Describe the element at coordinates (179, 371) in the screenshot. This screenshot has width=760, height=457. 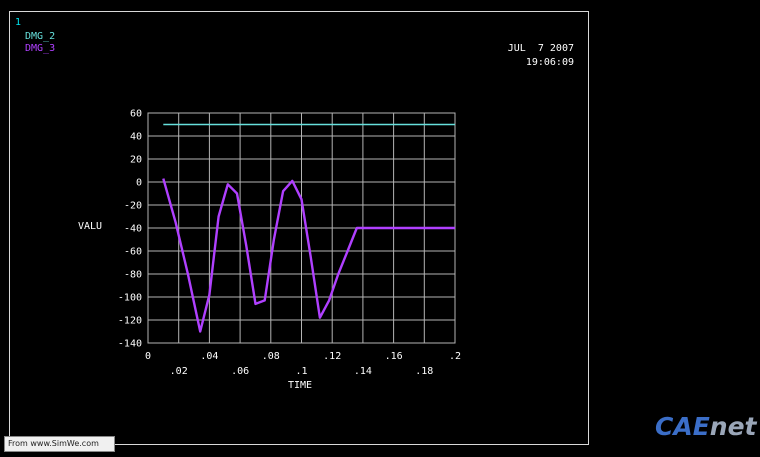
I see `x-tick-label: .02` at that location.